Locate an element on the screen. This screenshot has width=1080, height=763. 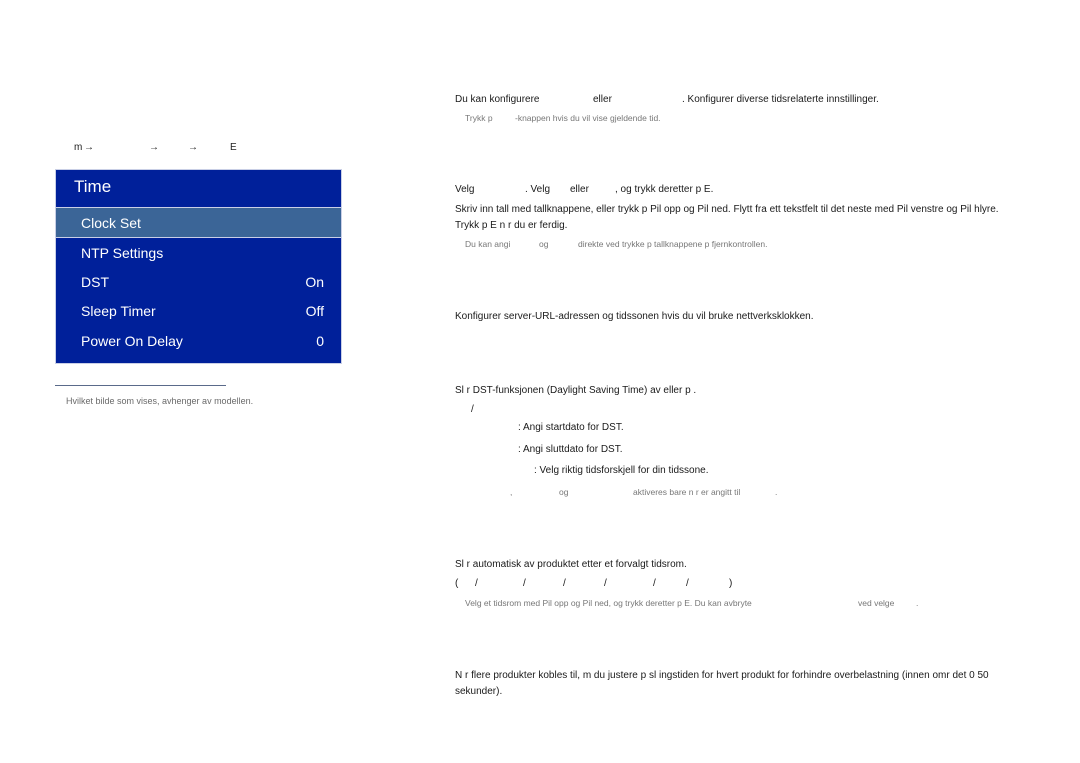
intro-note: Trykk p is located at coordinates (479, 118).